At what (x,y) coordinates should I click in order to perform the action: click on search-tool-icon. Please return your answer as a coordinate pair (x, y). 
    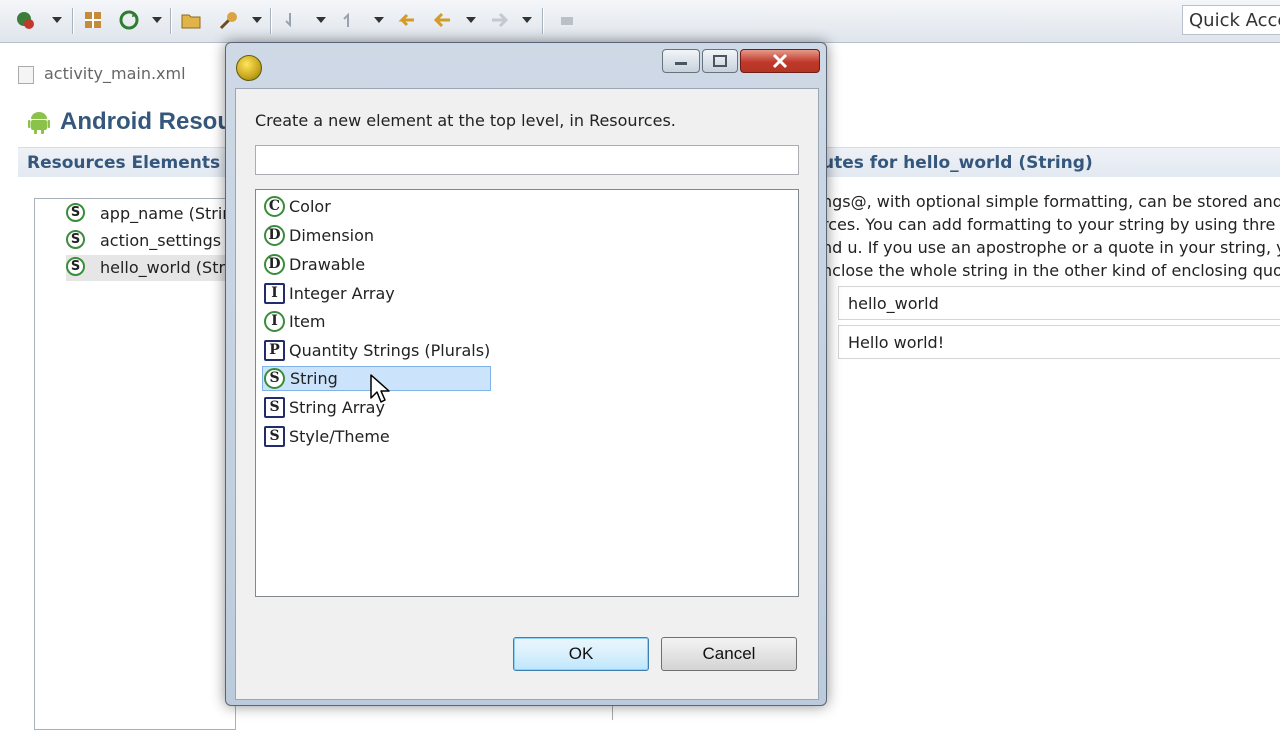
    Looking at the image, I should click on (229, 20).